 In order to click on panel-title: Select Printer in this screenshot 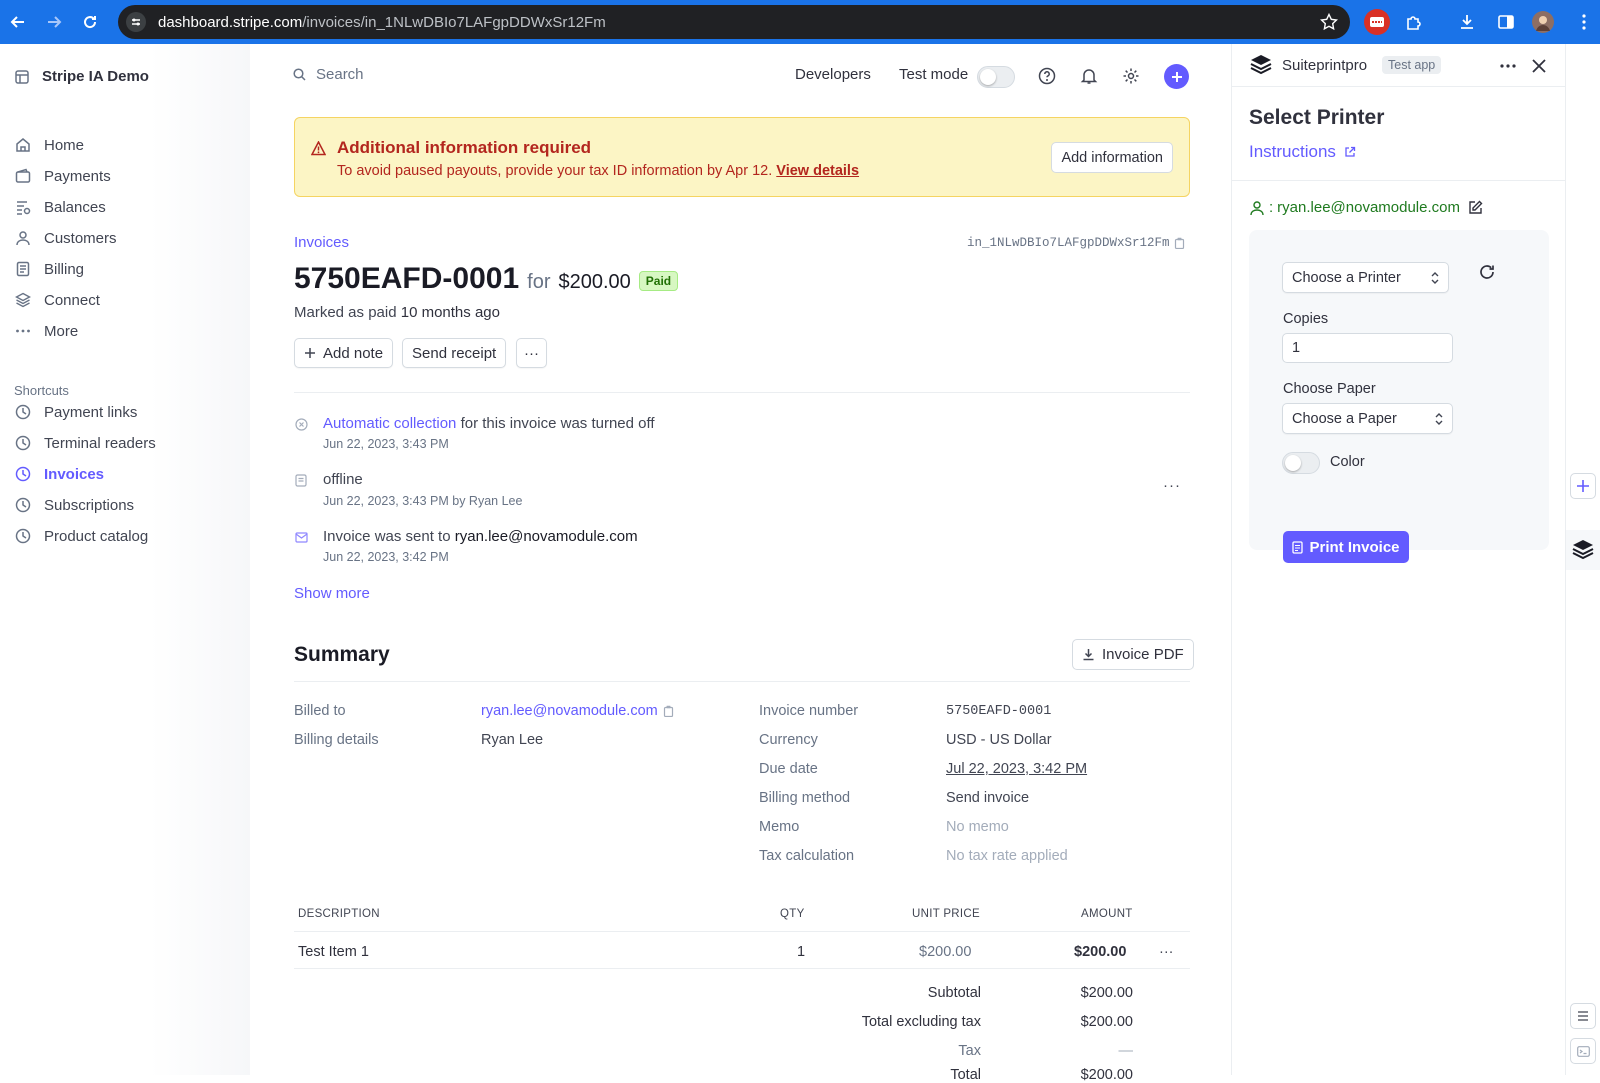, I will do `click(1317, 117)`.